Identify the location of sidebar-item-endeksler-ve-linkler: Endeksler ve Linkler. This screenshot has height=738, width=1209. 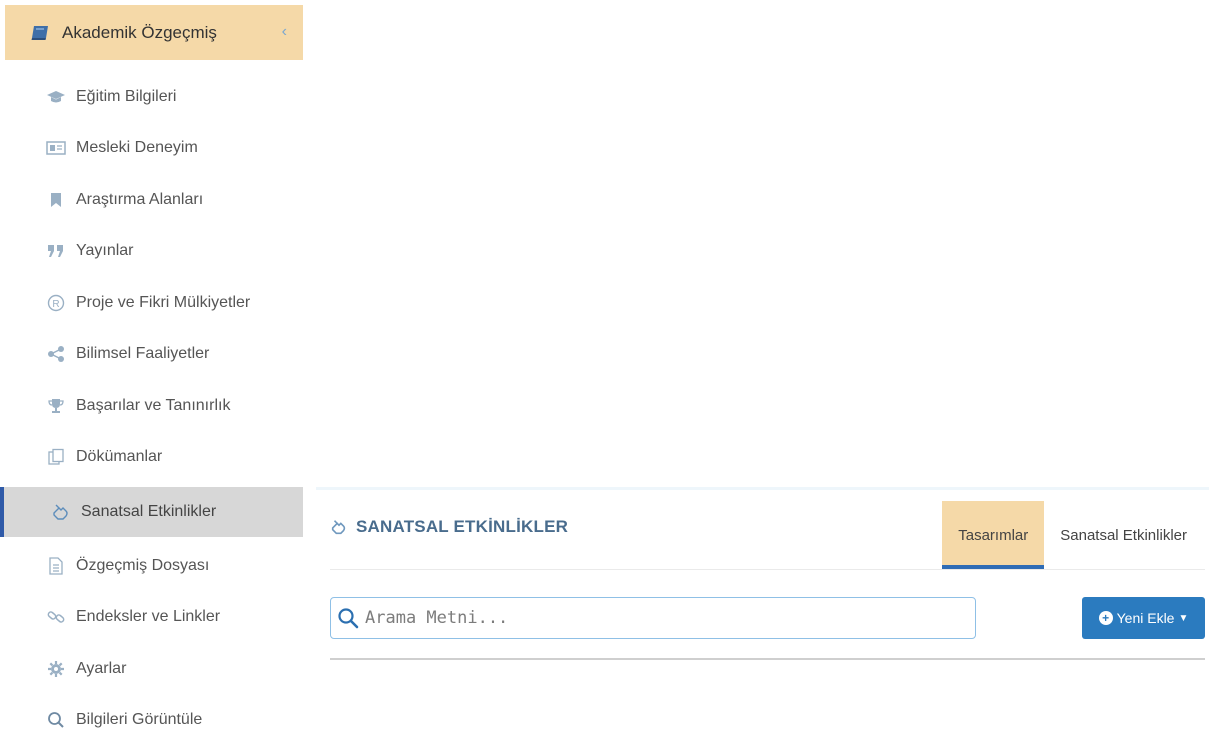
(151, 617).